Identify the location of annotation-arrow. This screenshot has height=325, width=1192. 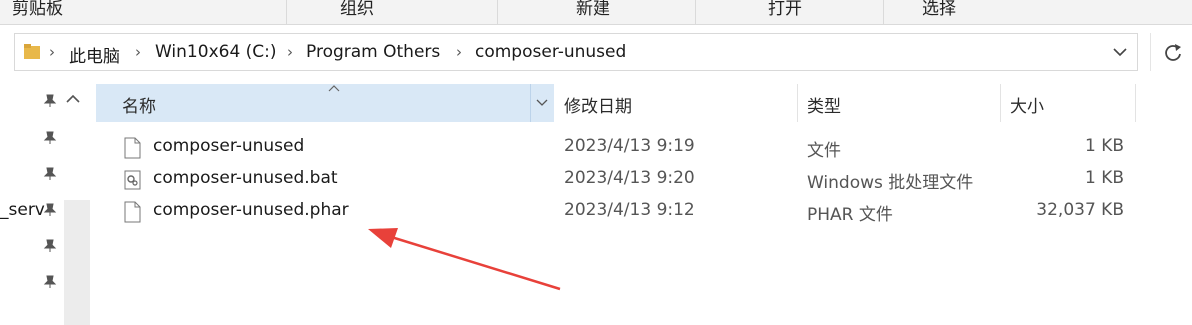
(464, 259).